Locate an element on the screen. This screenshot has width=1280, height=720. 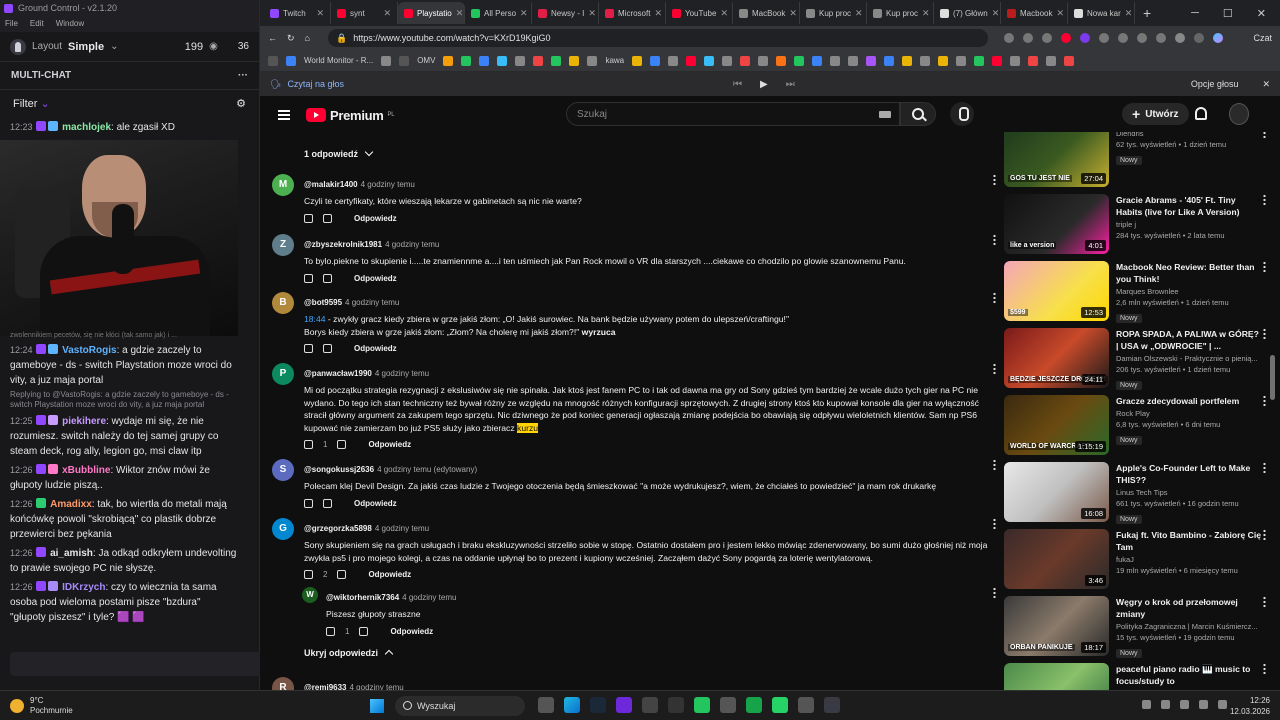
more-icon: ··· is located at coordinates (243, 75).